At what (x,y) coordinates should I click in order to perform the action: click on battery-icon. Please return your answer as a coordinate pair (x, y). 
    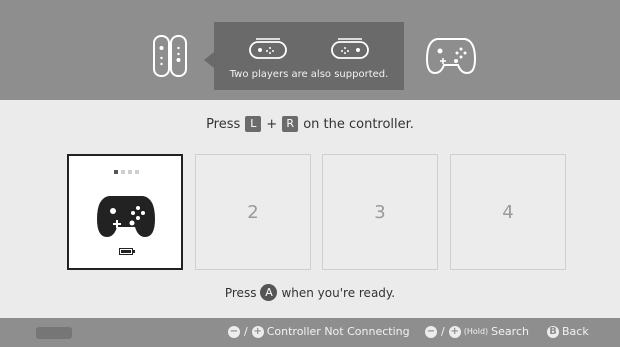
    Looking at the image, I should click on (127, 251).